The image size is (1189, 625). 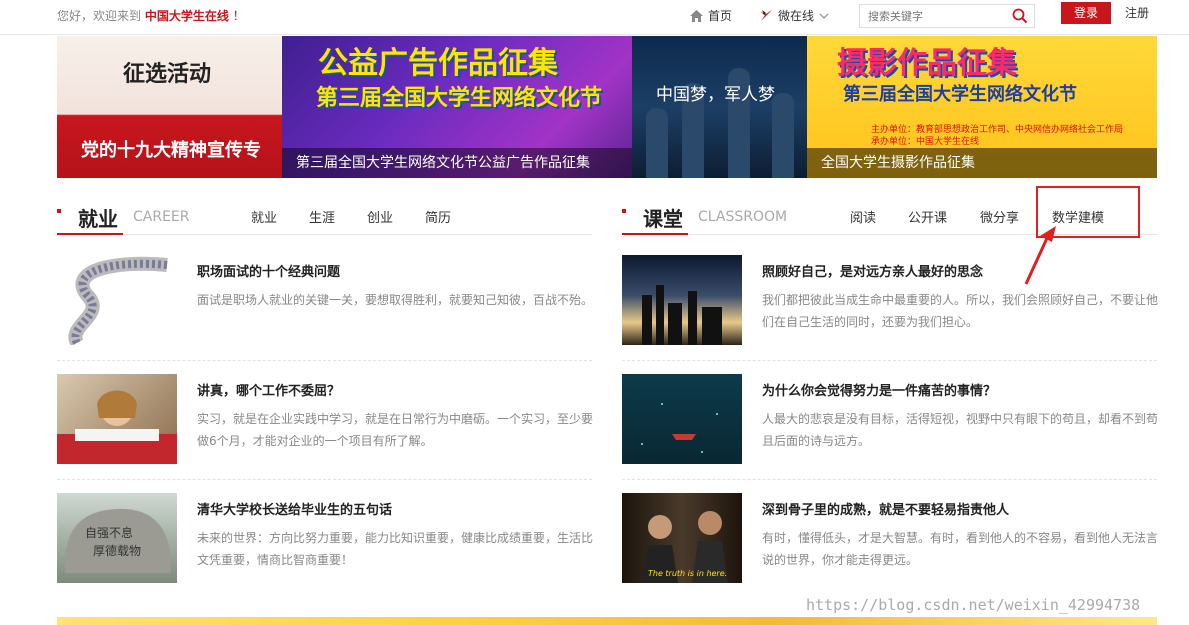 I want to click on movie-subtitle: The truth is in here., so click(x=687, y=573).